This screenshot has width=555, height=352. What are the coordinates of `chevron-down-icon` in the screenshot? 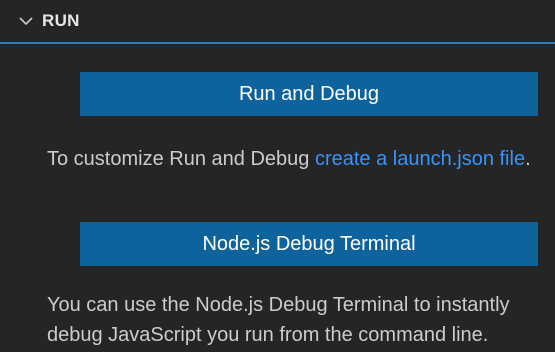 It's located at (26, 21).